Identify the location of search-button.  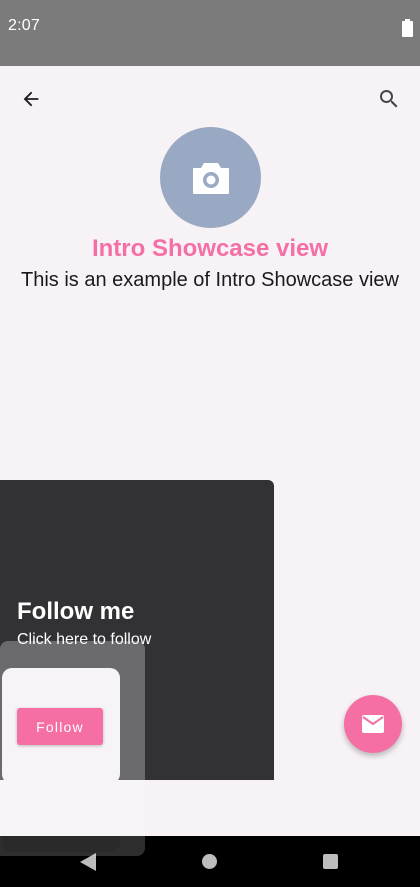
(389, 99).